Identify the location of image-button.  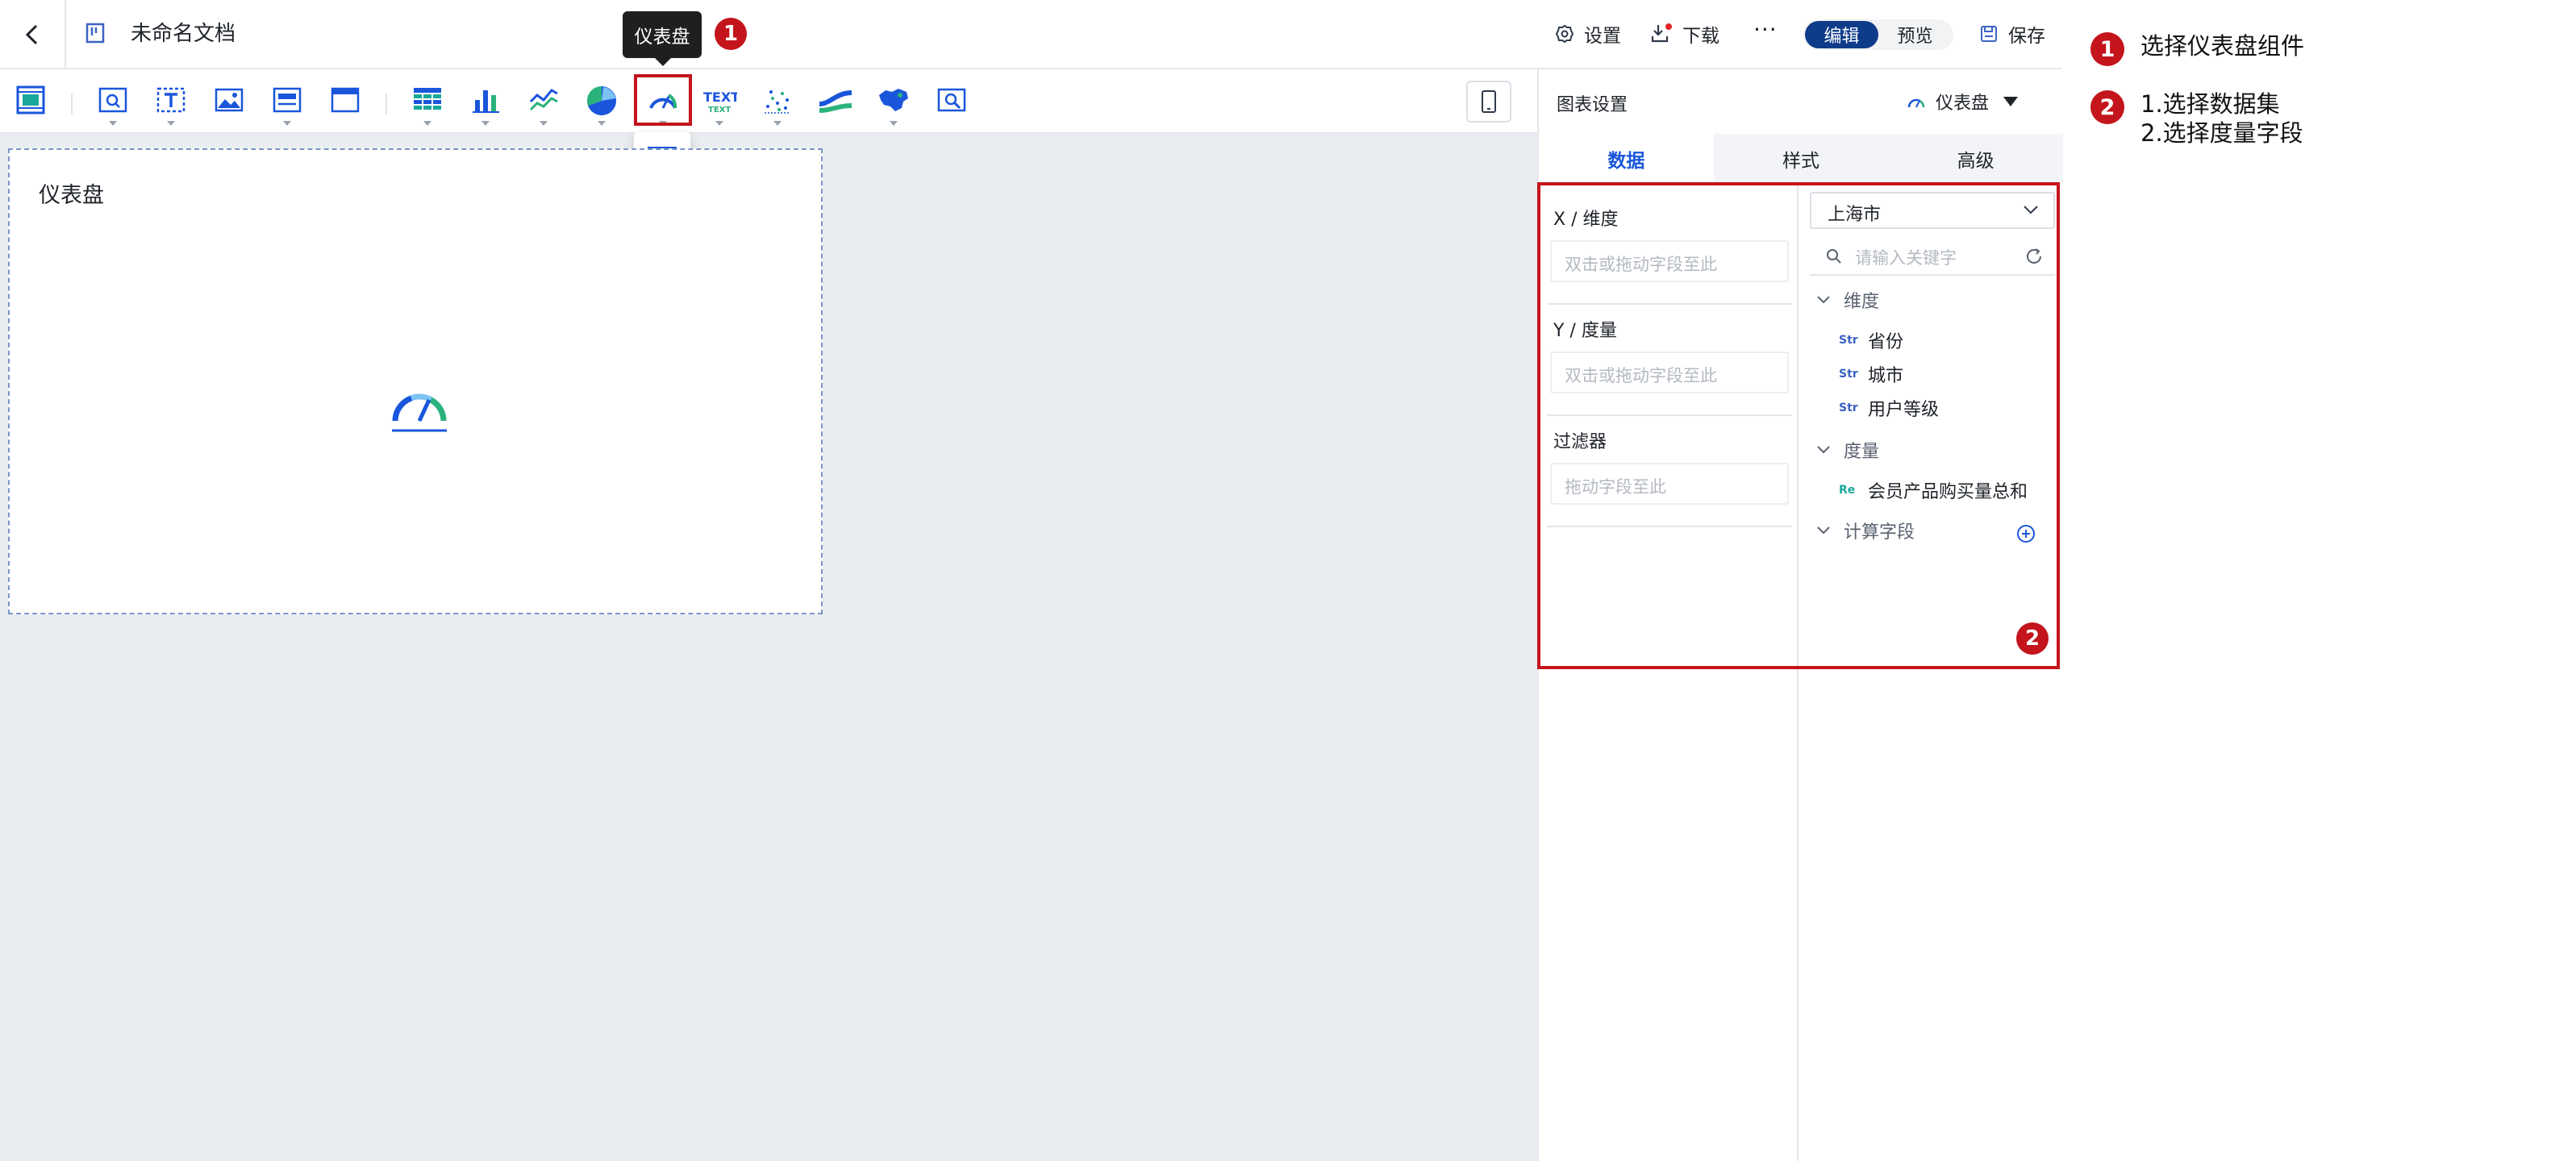
(229, 102).